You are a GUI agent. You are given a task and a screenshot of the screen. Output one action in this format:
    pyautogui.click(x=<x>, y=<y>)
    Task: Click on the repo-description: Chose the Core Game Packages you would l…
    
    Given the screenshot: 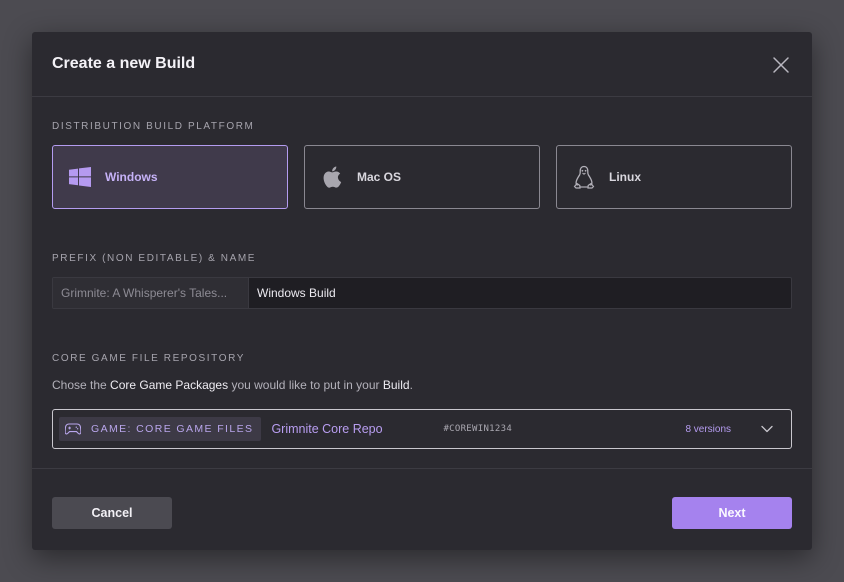 What is the action you would take?
    pyautogui.click(x=232, y=385)
    